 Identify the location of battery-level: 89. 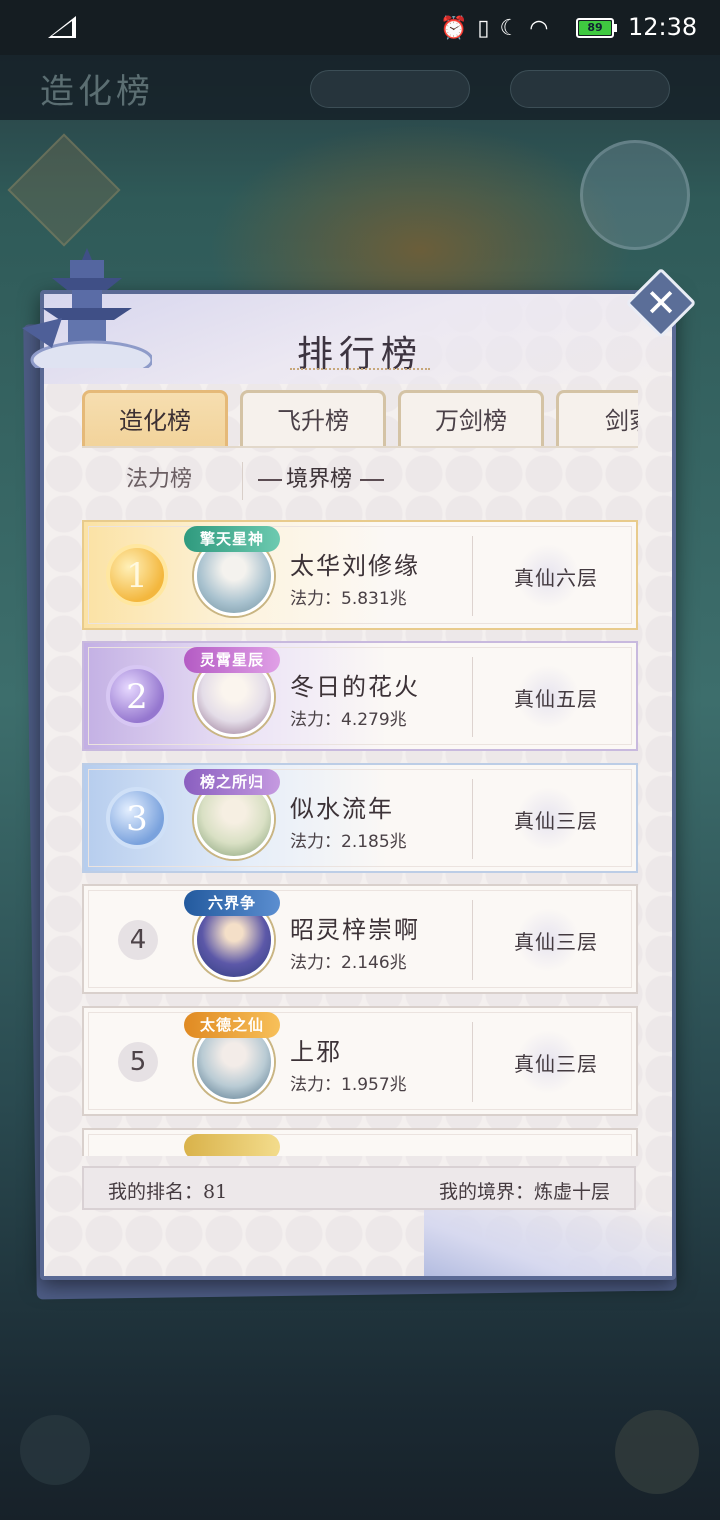
(595, 28).